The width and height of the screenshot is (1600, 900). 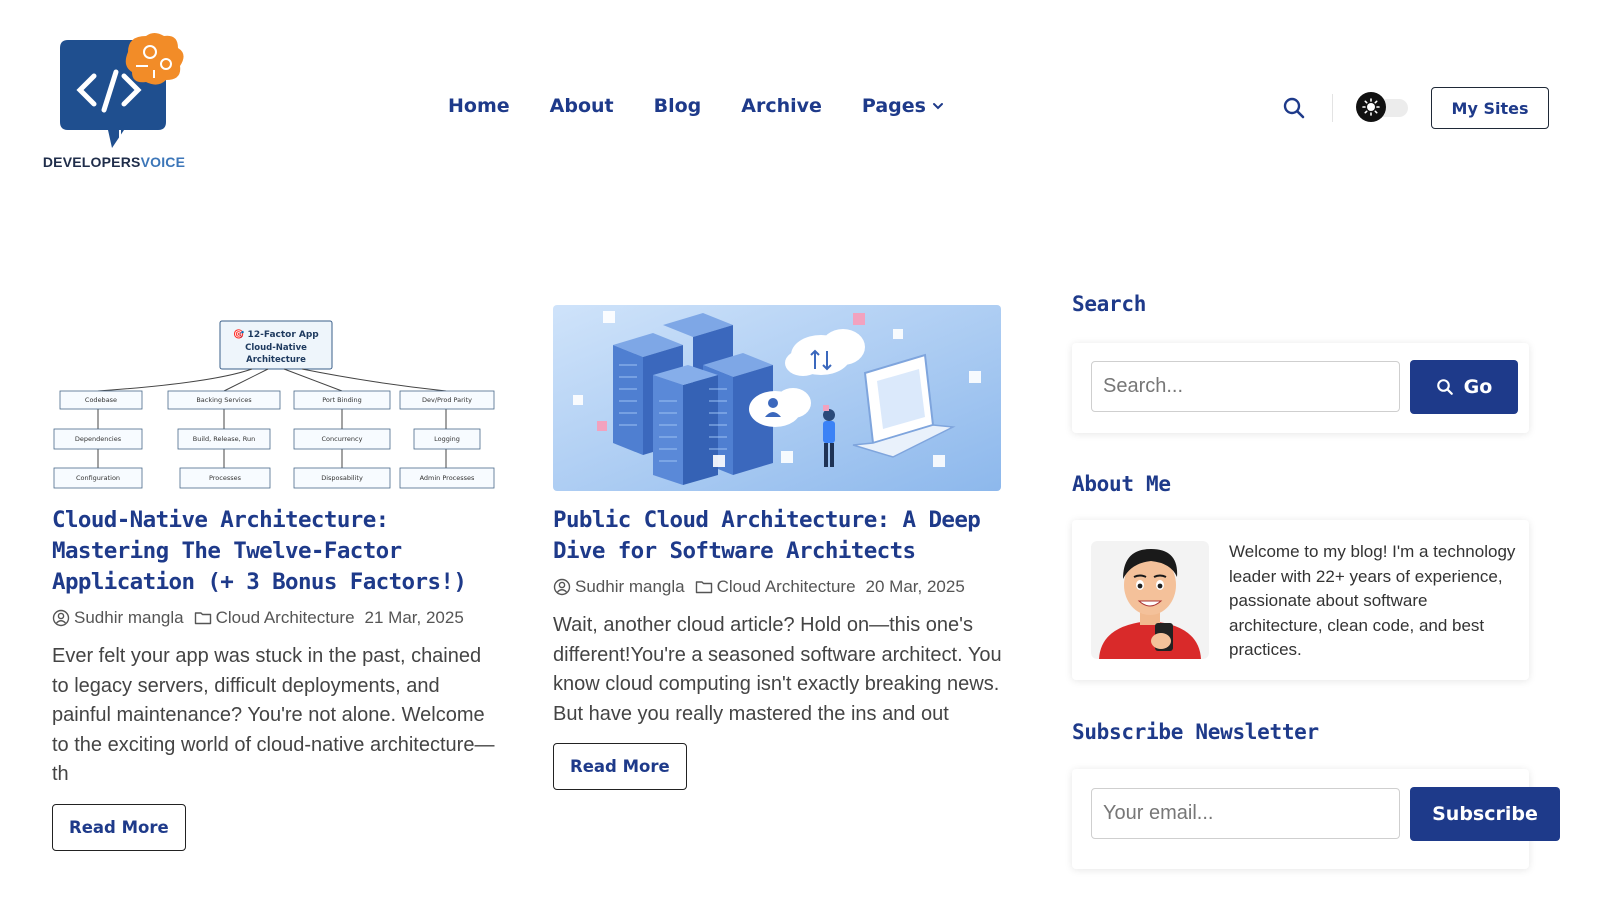 I want to click on logo-wordmark: DEVELOPERSVOICE, so click(x=114, y=162).